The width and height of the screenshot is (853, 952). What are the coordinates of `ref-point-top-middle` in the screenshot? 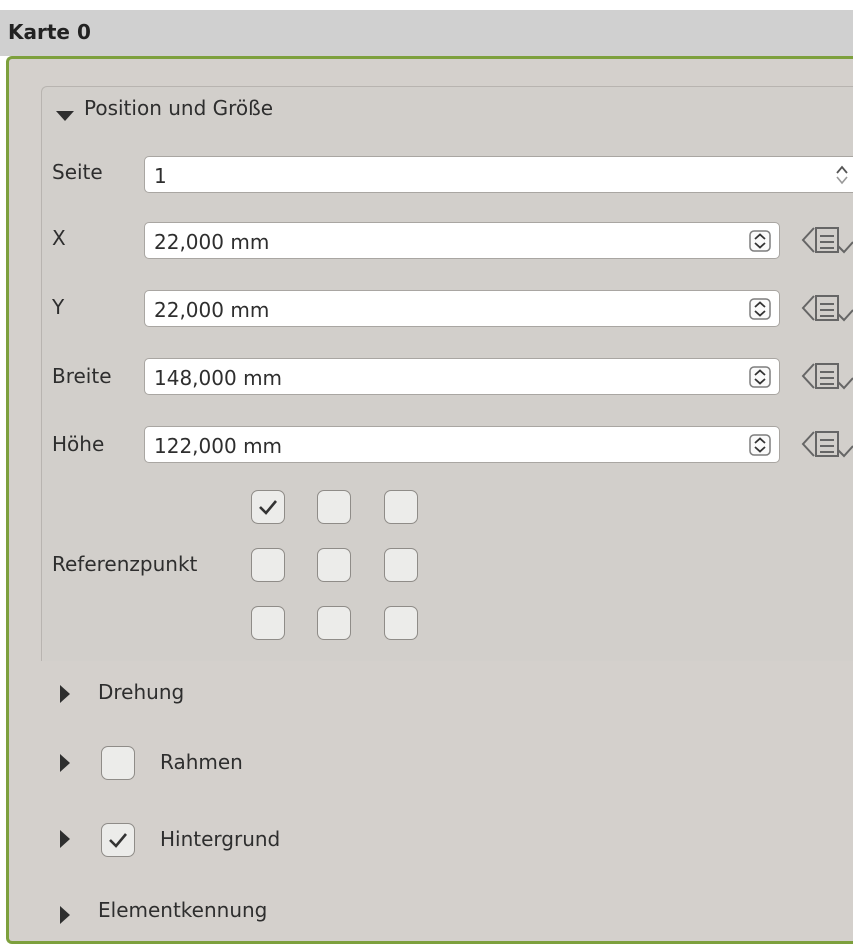 It's located at (334, 507).